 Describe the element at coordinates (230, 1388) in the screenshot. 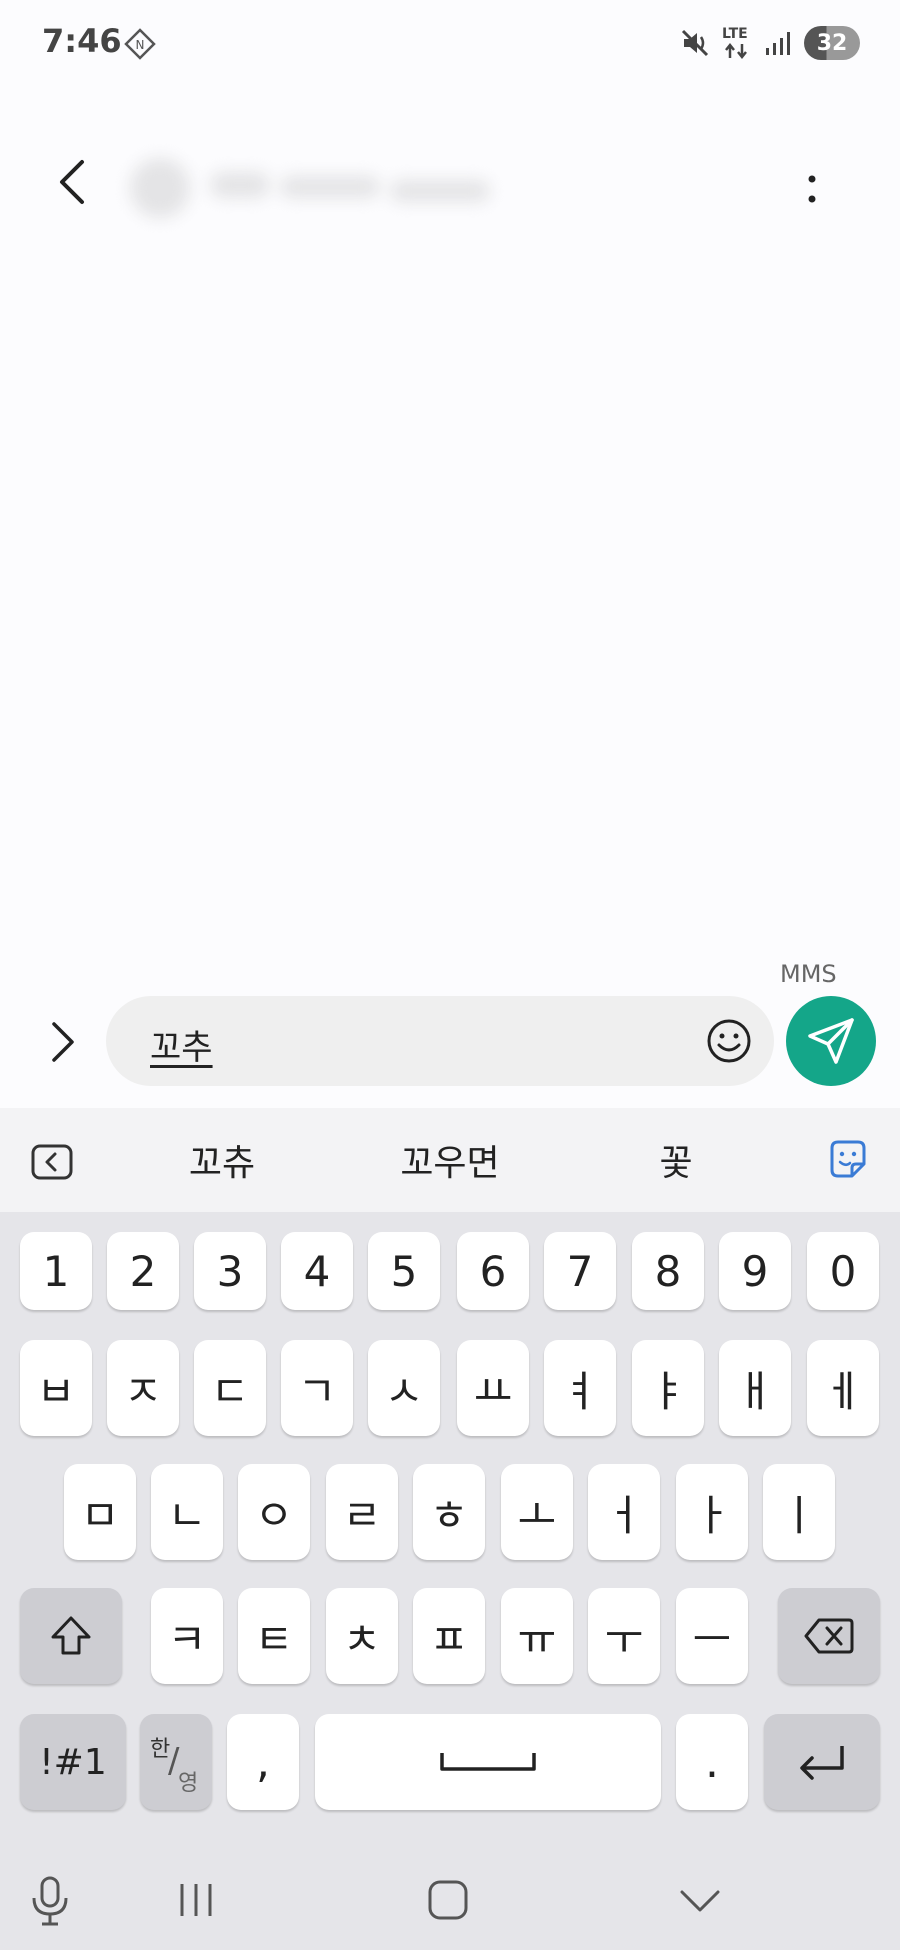

I see `key-d: ㄷ` at that location.